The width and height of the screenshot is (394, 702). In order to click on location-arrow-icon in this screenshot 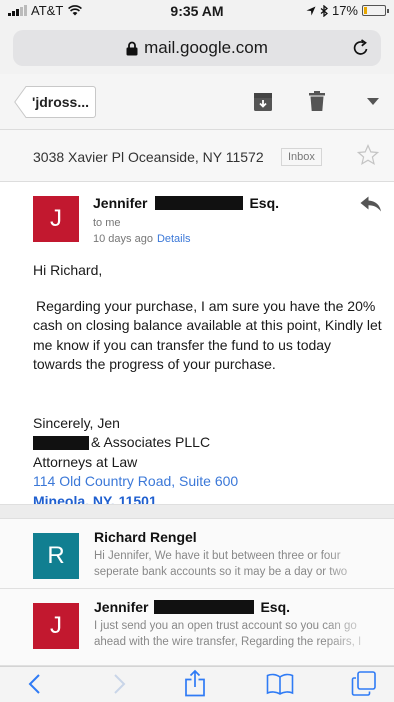, I will do `click(311, 10)`.